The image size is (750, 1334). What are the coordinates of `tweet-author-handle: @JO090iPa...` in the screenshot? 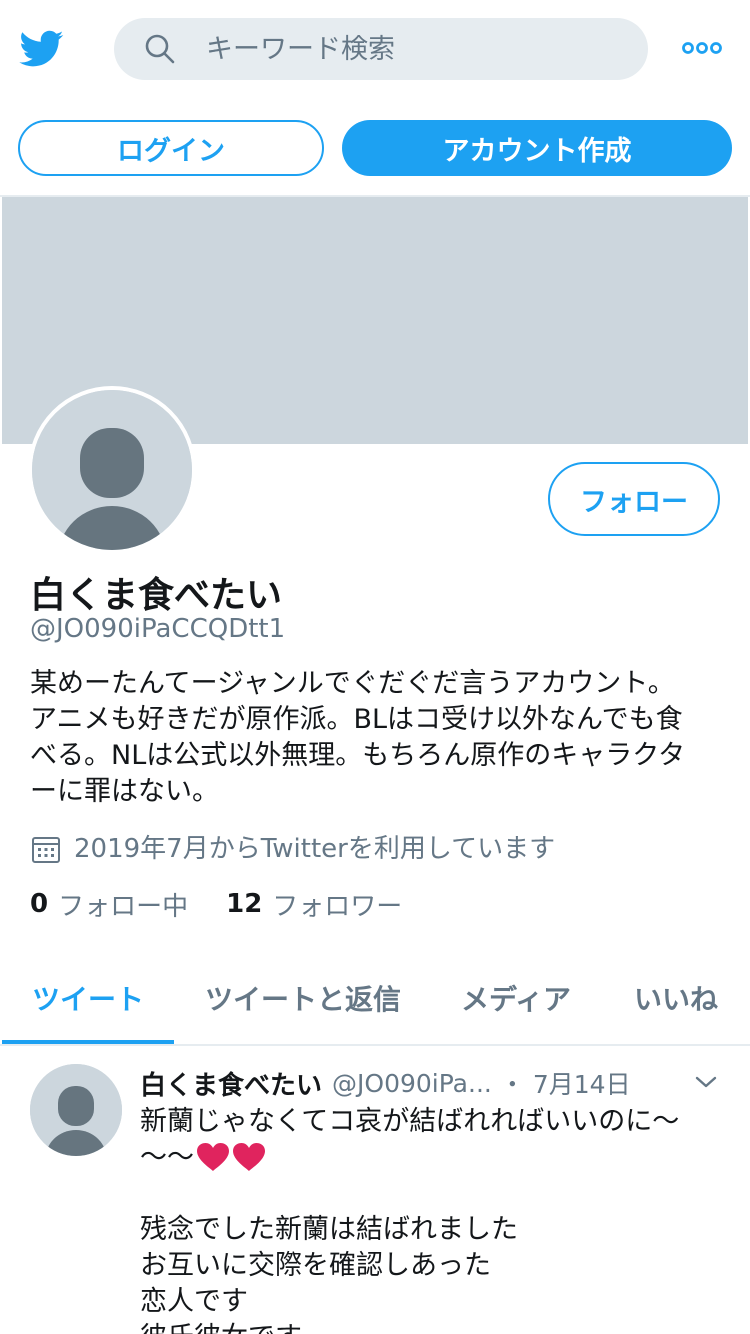 It's located at (412, 1083).